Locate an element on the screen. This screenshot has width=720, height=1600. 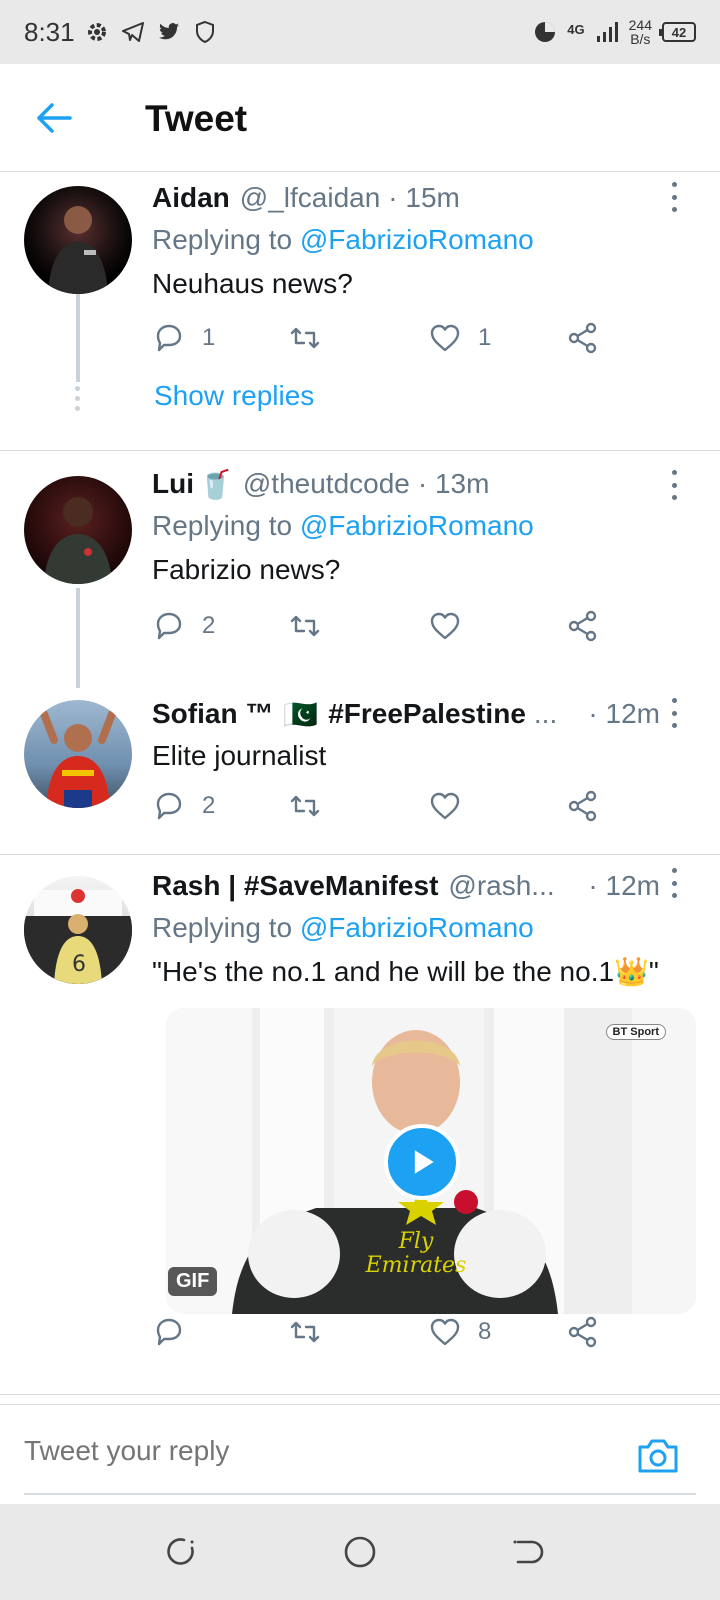
like-count: 1 is located at coordinates (485, 337).